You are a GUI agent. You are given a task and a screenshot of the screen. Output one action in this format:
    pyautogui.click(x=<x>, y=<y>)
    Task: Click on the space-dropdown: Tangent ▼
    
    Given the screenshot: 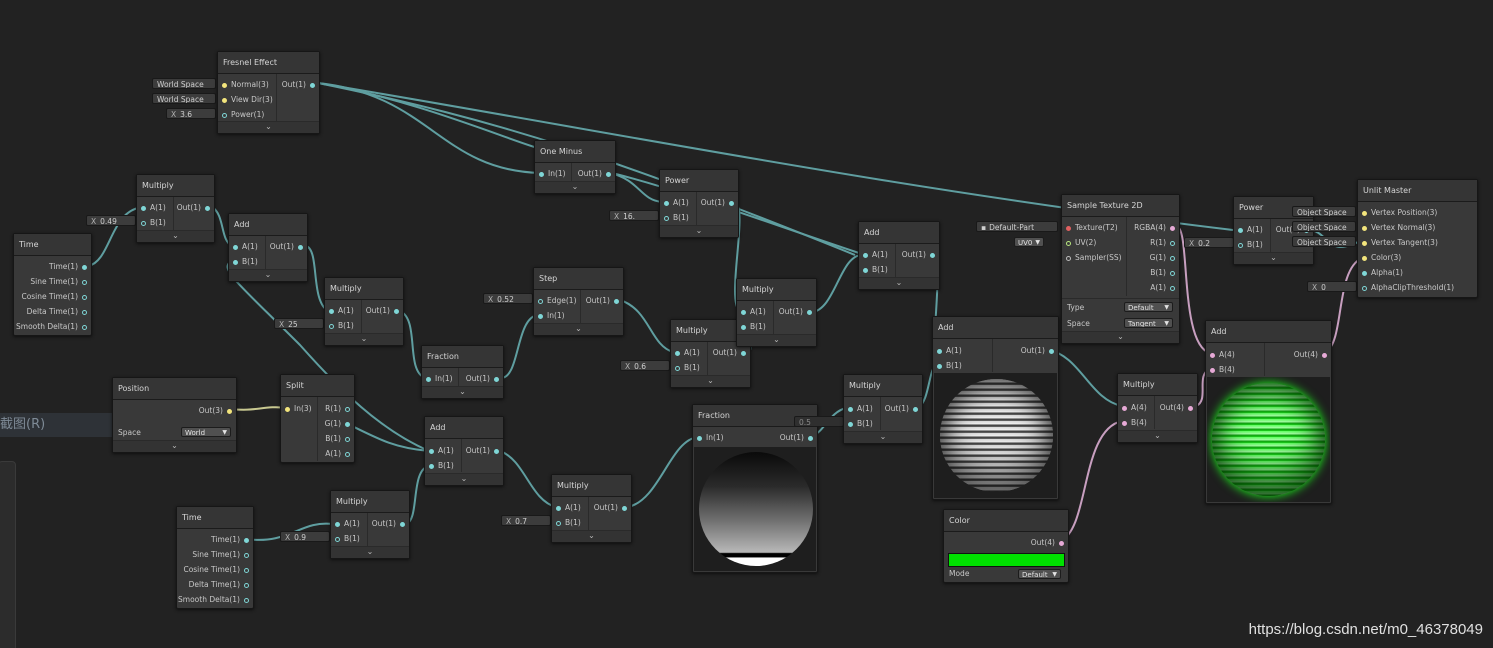 What is the action you would take?
    pyautogui.click(x=1148, y=323)
    